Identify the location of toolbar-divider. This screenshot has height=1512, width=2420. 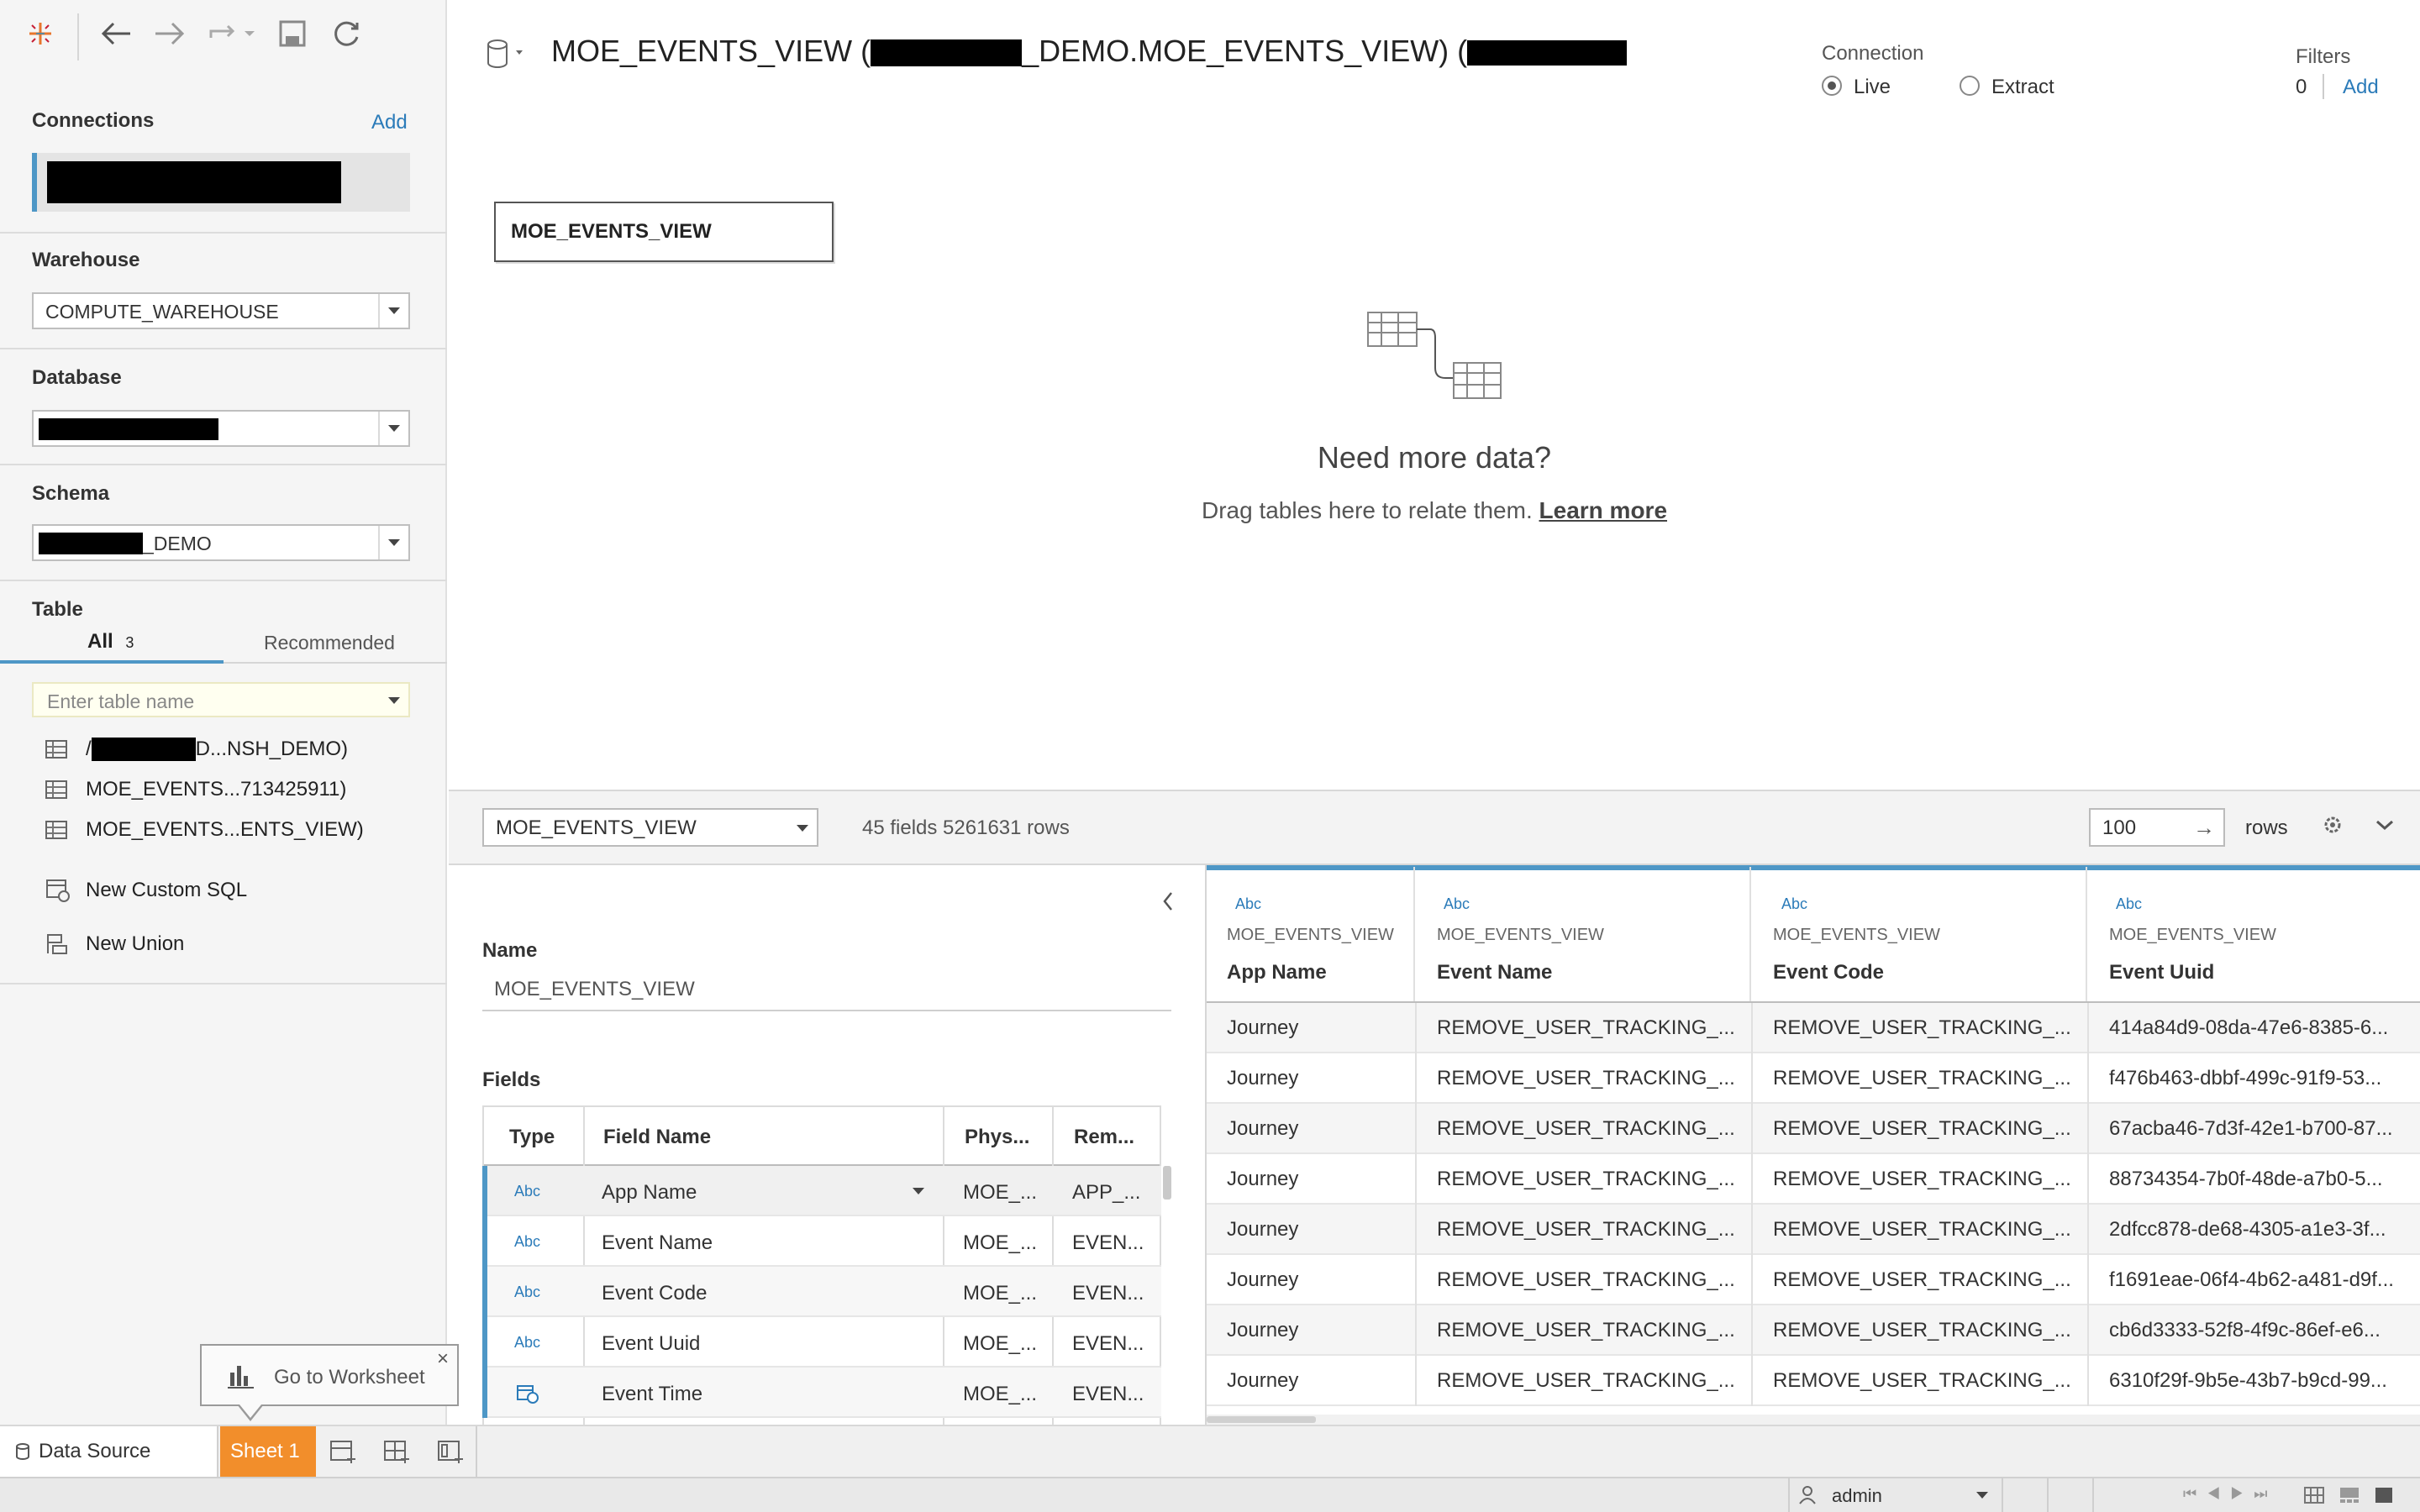
(78, 36).